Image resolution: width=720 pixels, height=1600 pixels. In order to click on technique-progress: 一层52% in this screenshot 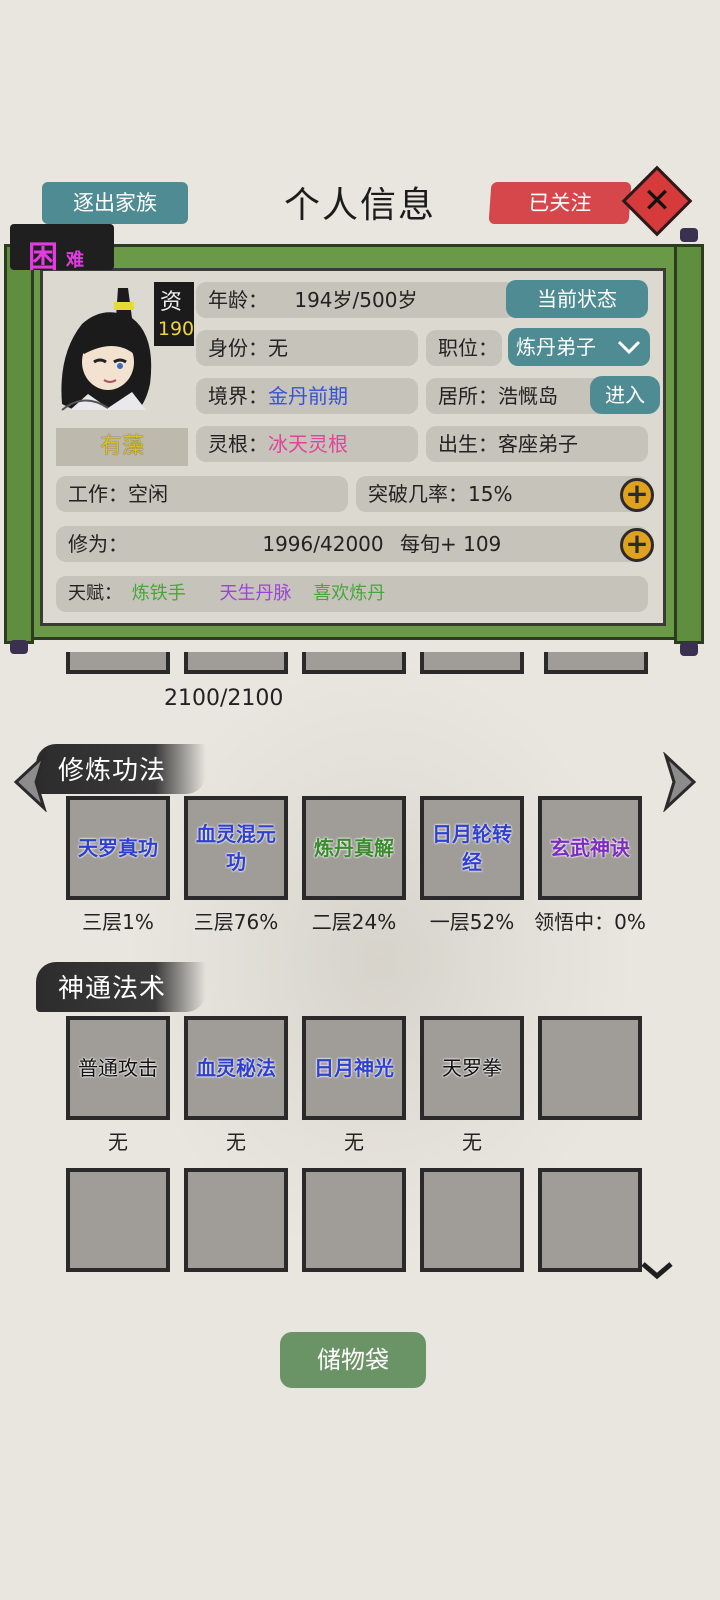, I will do `click(472, 922)`.